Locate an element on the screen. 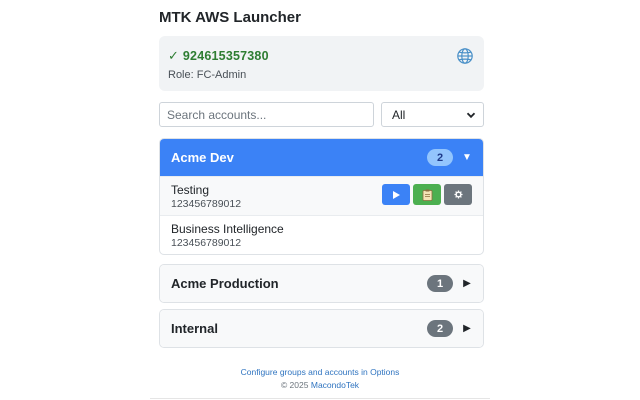 The width and height of the screenshot is (640, 400). checkmark-icon: ✓ is located at coordinates (173, 55).